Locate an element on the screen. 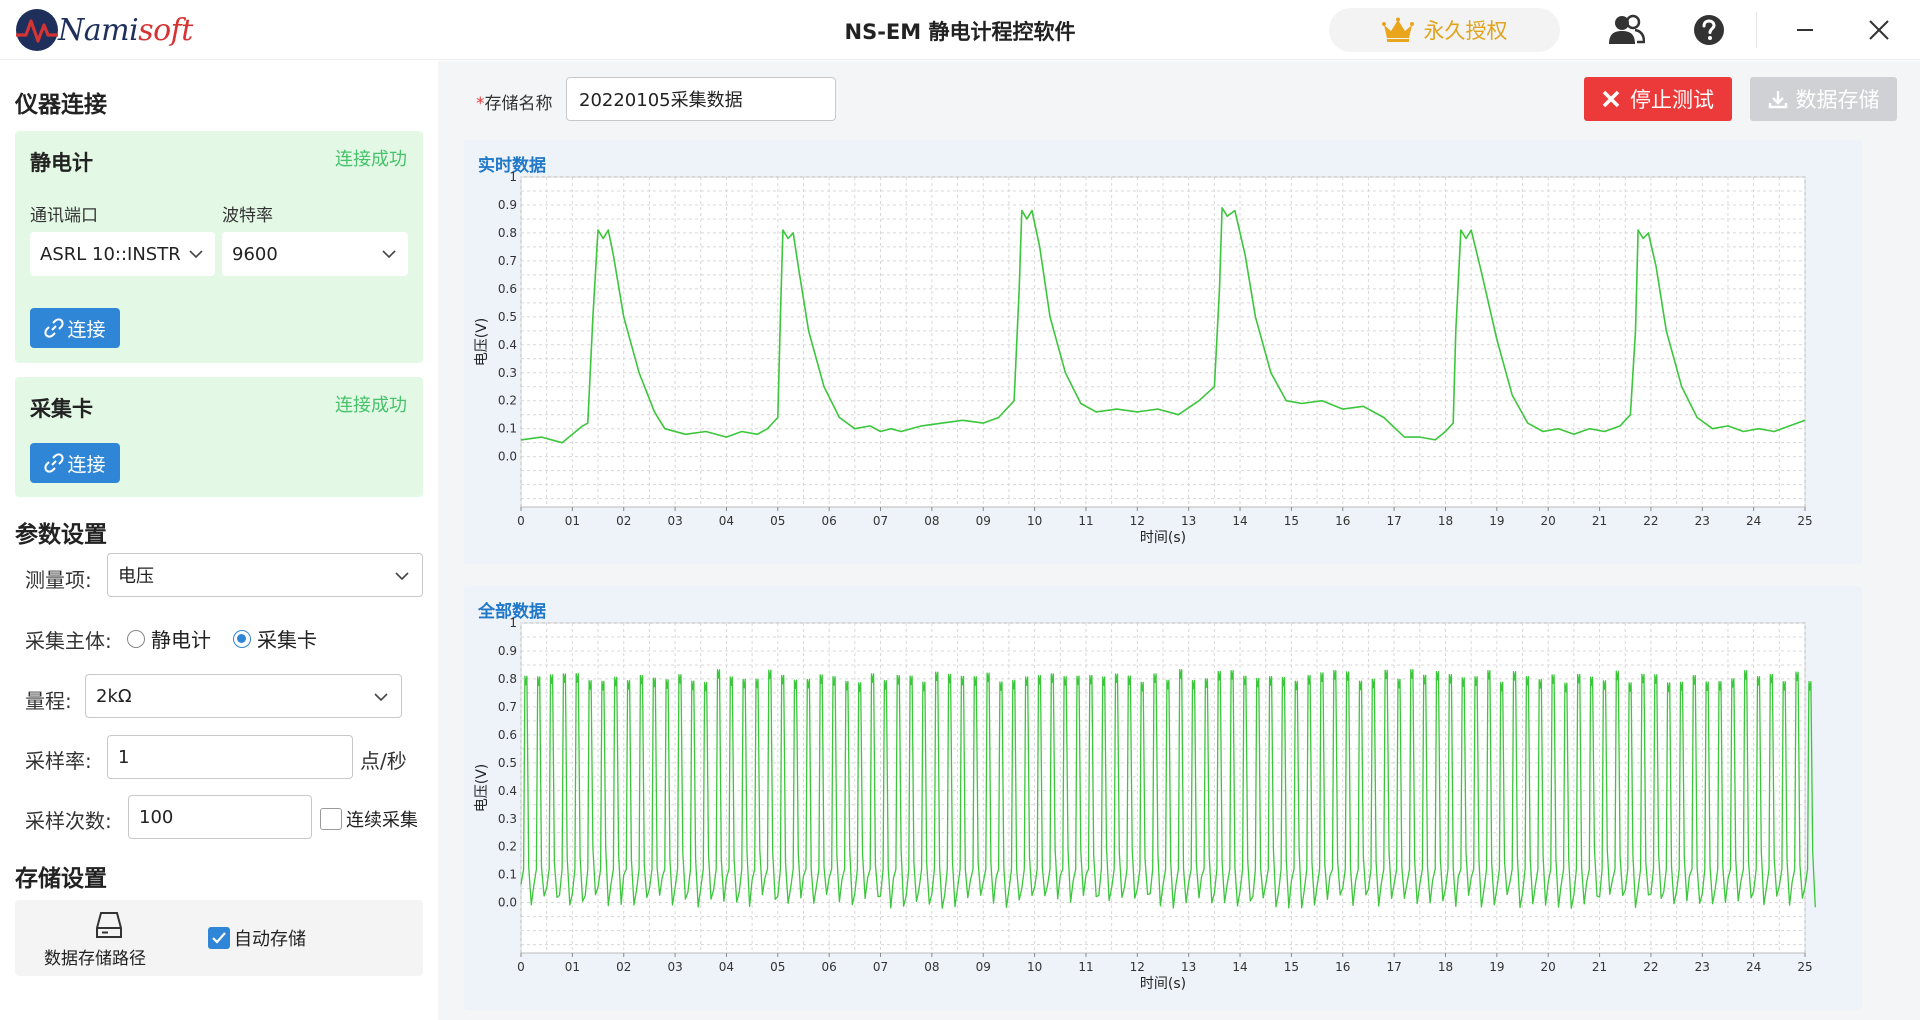 The image size is (1920, 1020). x-tick-label: 0 is located at coordinates (521, 521).